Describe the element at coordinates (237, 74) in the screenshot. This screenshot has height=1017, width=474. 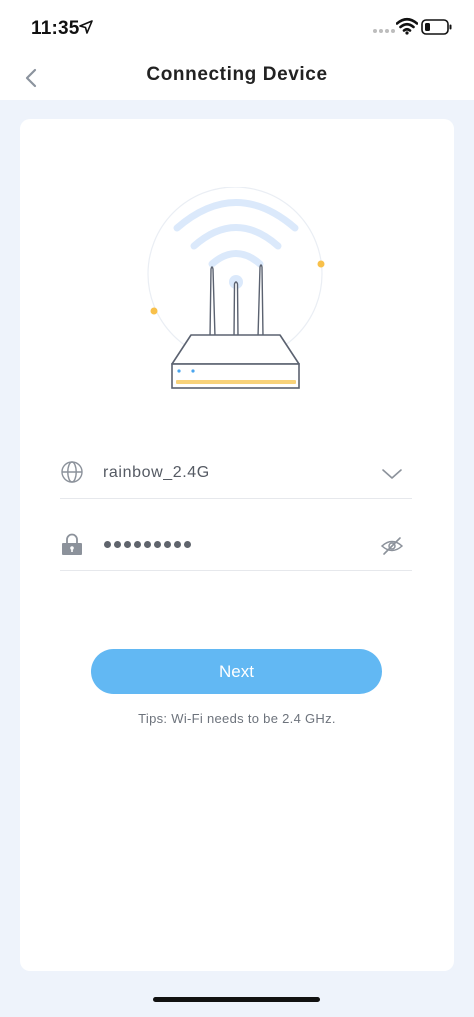
I see `page-title: Connecting Device` at that location.